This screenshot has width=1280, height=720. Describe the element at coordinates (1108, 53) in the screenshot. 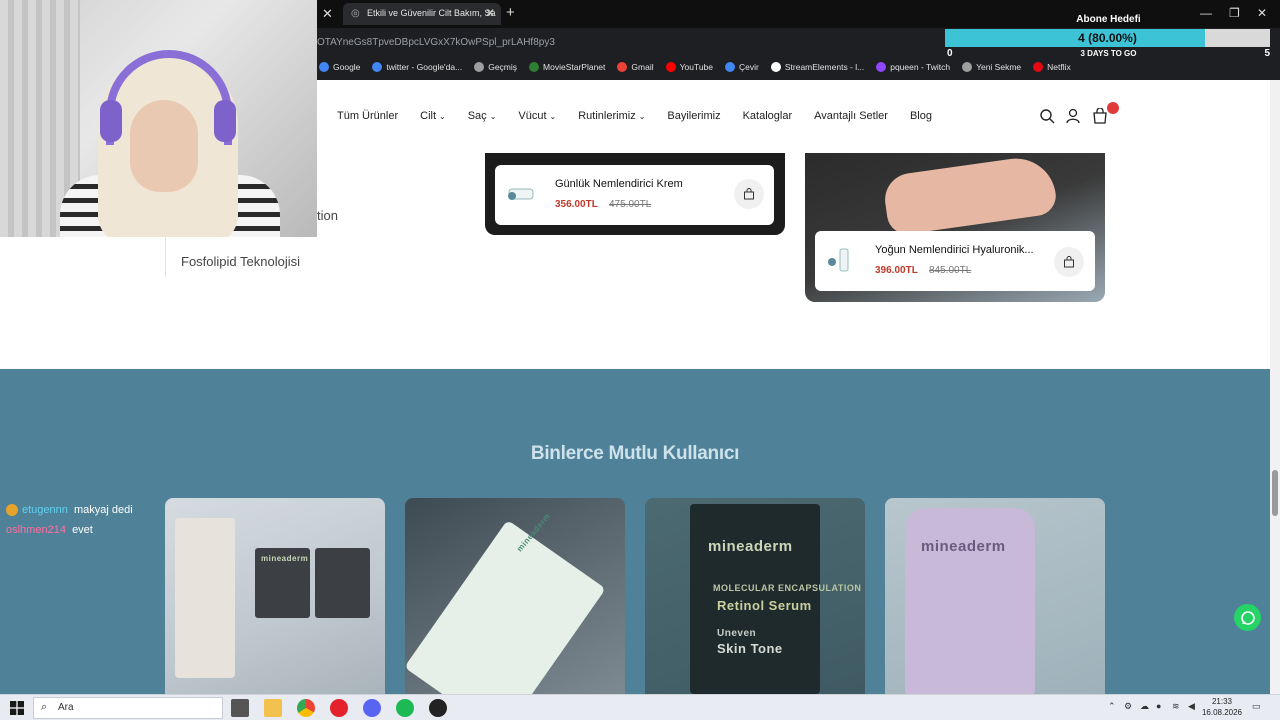

I see `goal-days-left: 3 DAYS TO GO` at that location.